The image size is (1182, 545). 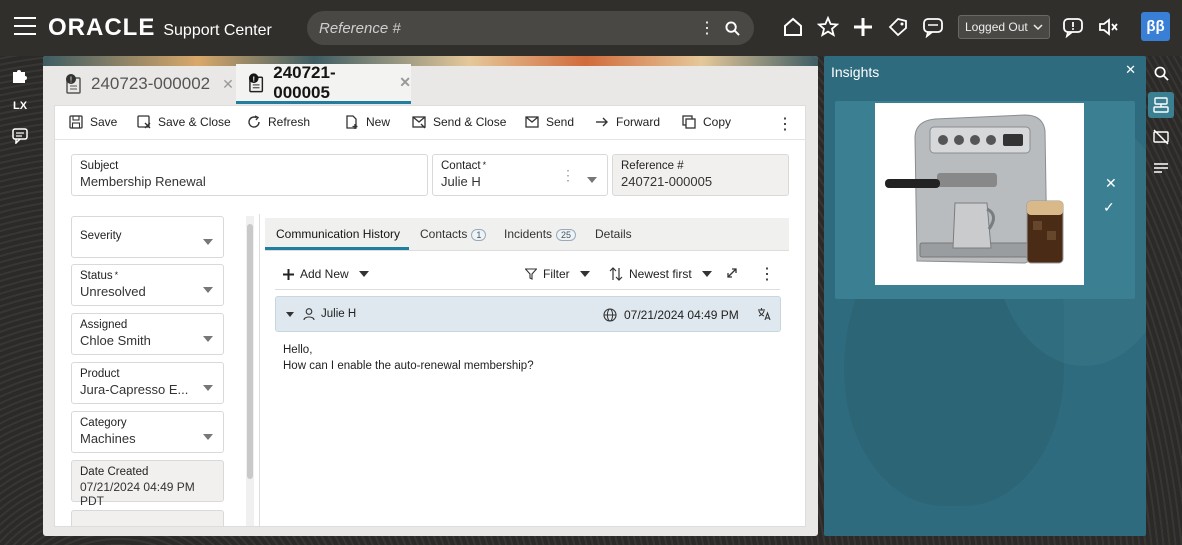 What do you see at coordinates (20, 136) in the screenshot?
I see `comment-icon` at bounding box center [20, 136].